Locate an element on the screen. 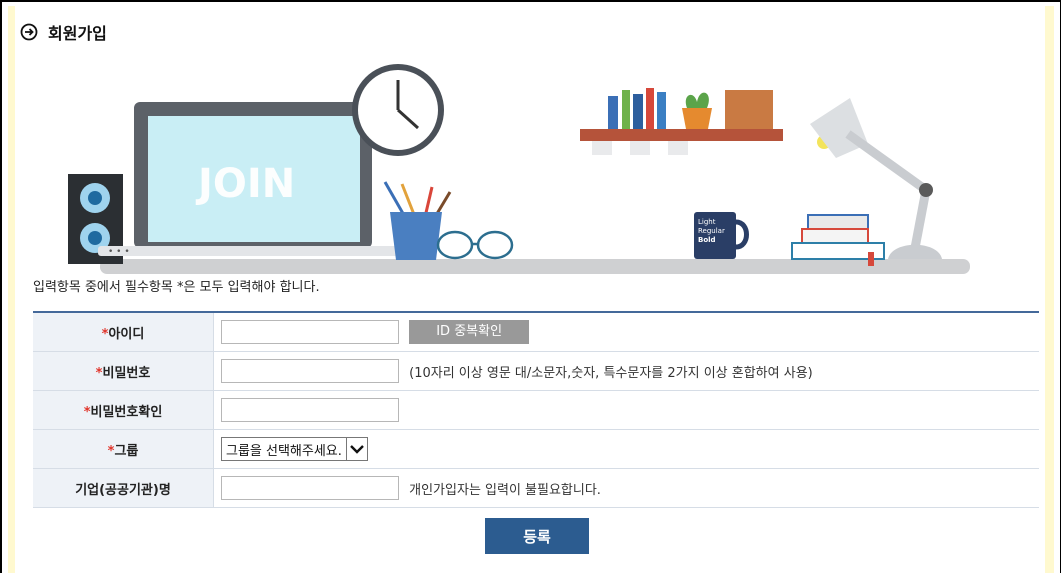 The width and height of the screenshot is (1061, 573). password-confirm-label-text: 비밀번호확인 is located at coordinates (126, 412).